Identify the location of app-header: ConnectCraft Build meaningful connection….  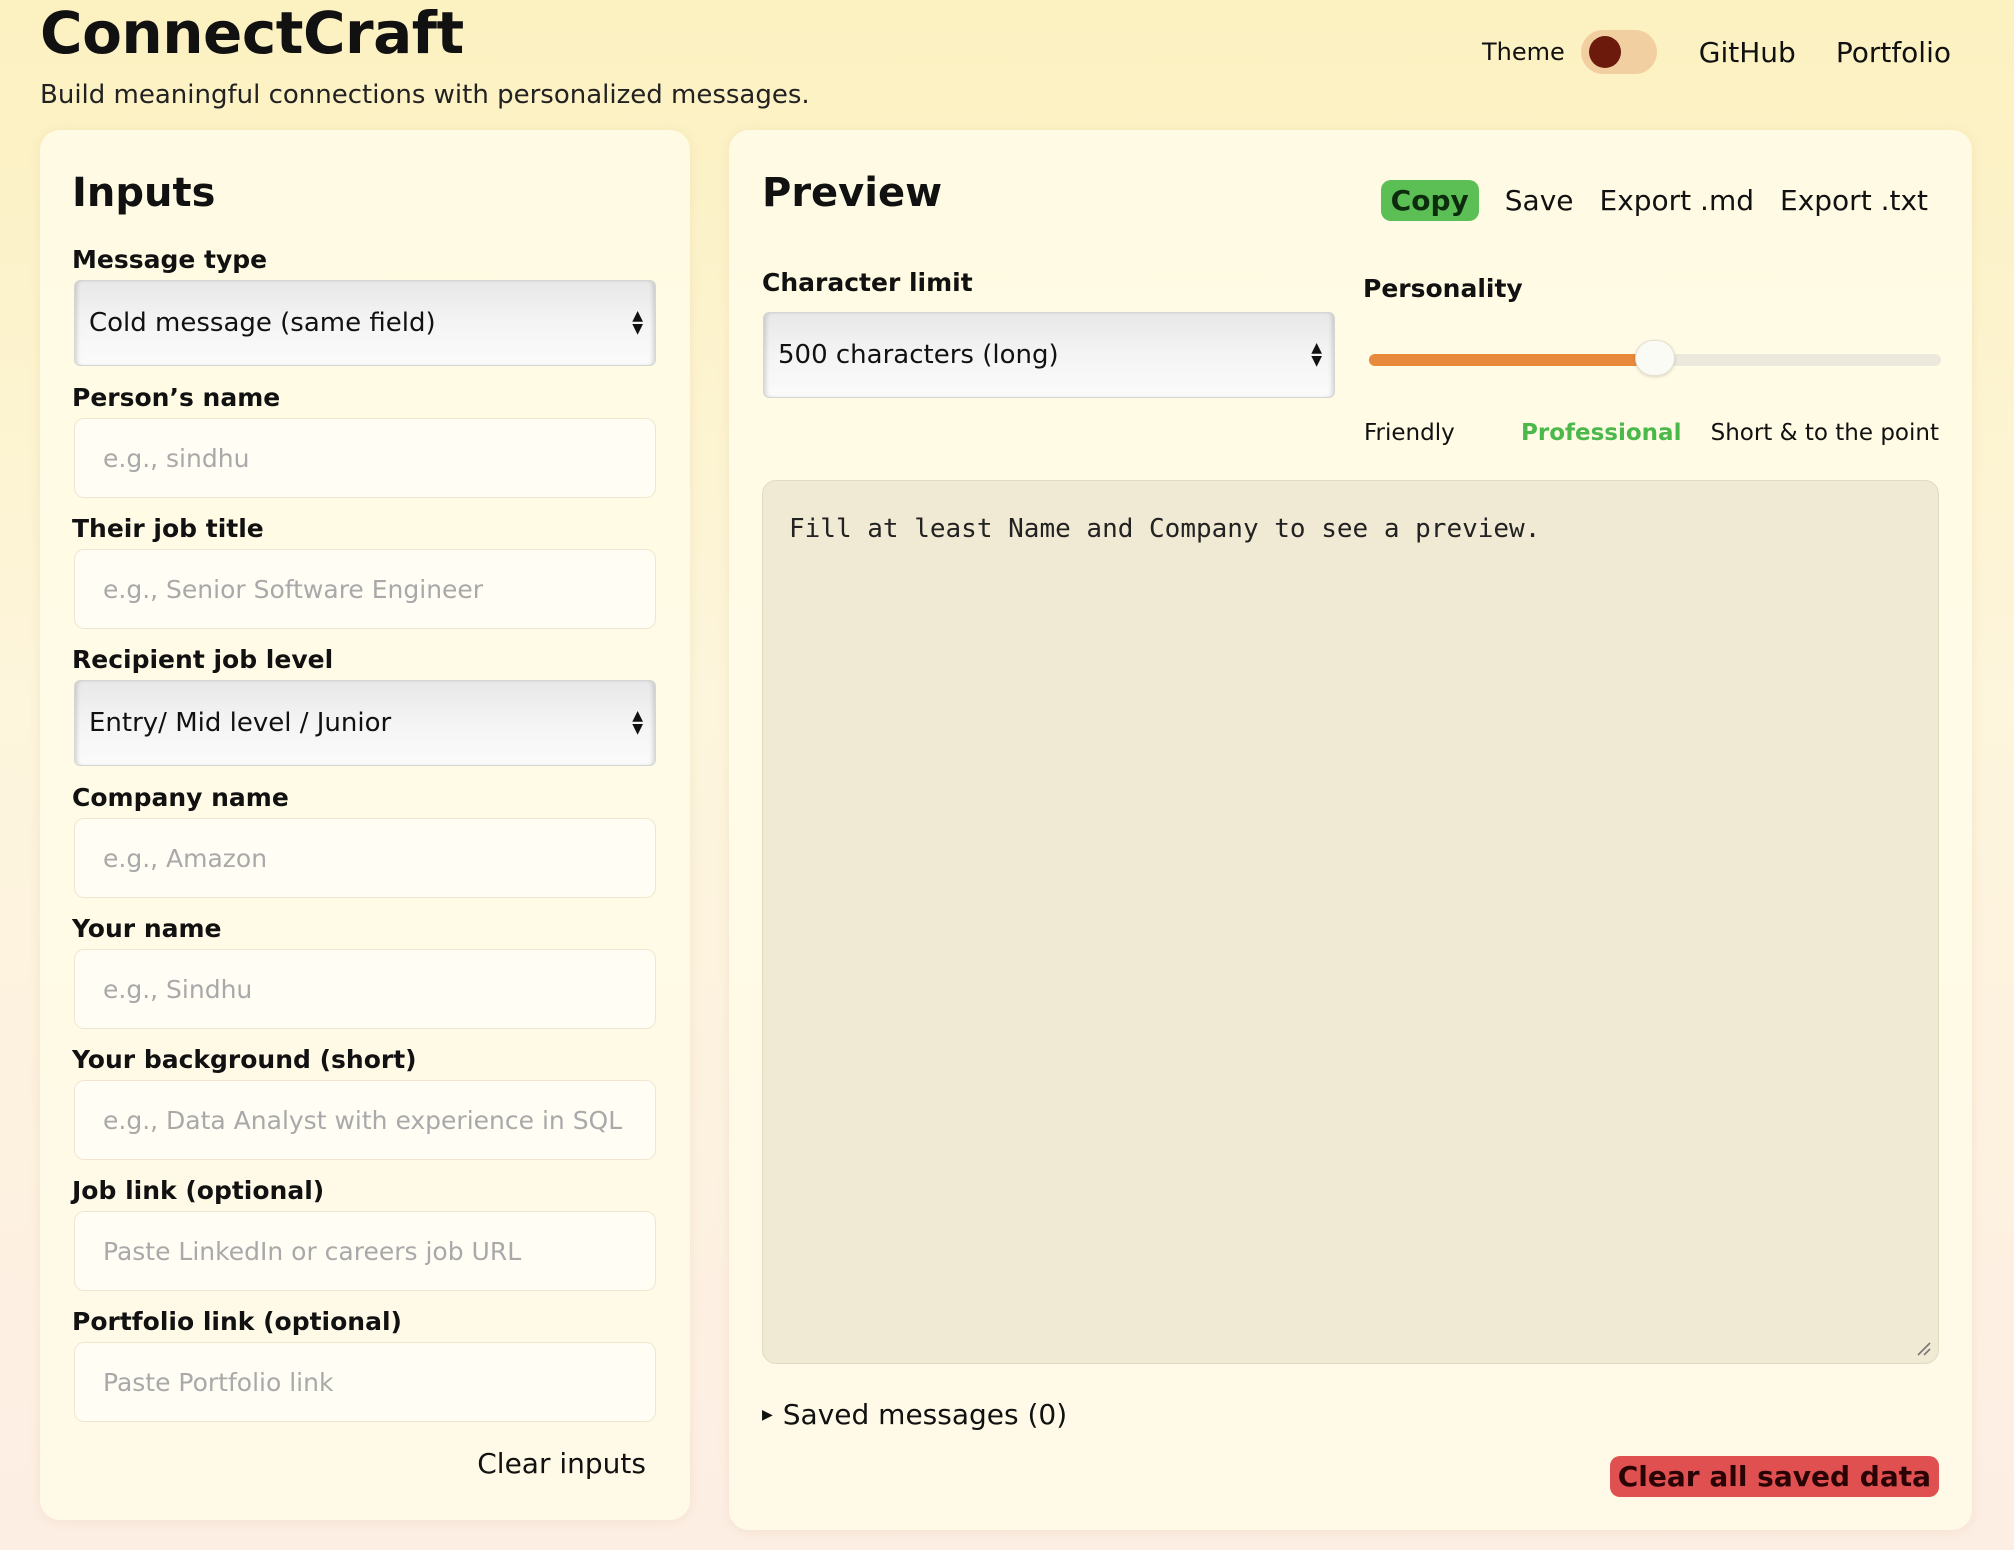
(1007, 60).